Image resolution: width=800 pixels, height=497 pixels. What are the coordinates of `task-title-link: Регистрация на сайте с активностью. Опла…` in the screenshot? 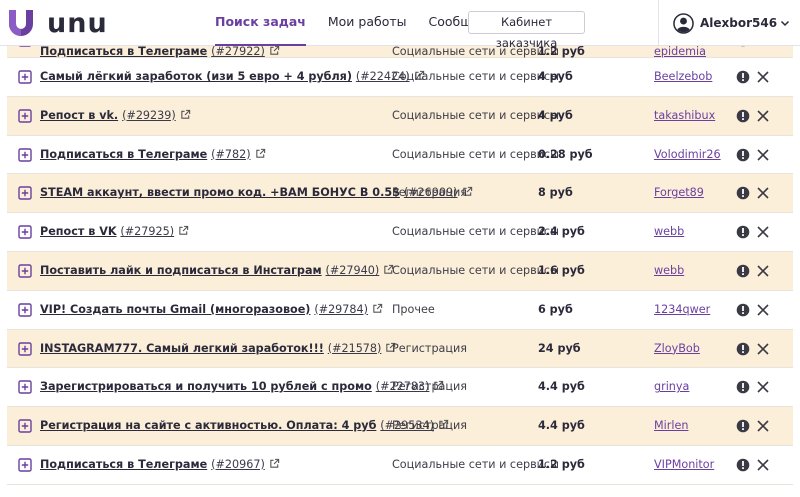 It's located at (244, 426).